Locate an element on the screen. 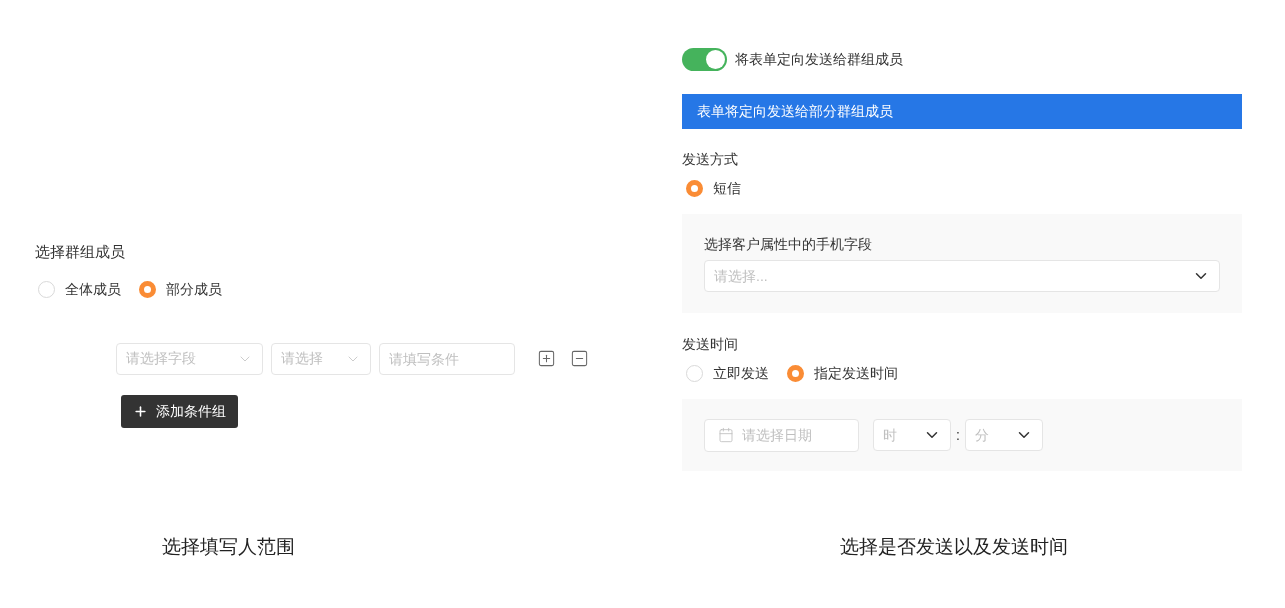 The height and width of the screenshot is (608, 1285). radio-option: 指定发送时间 is located at coordinates (842, 373).